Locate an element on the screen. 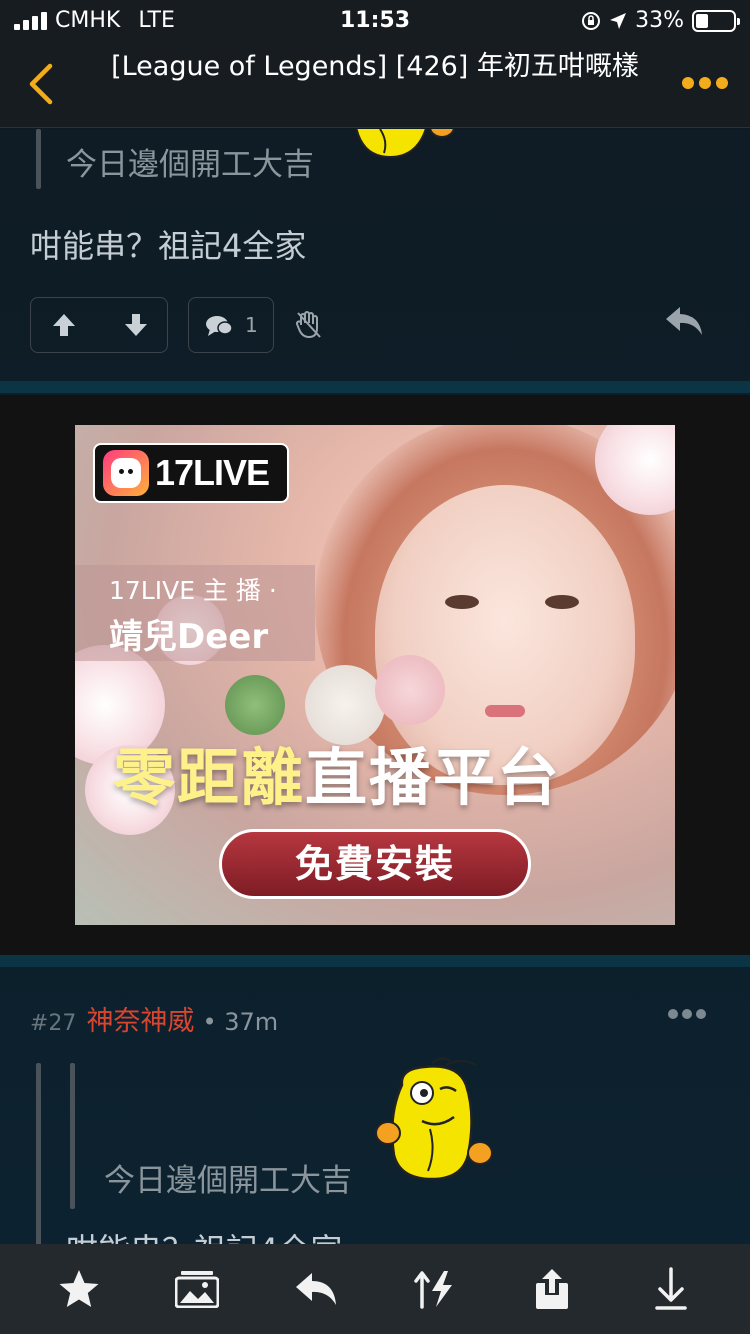 This screenshot has width=750, height=1334. favorite-button is located at coordinates (79, 1289).